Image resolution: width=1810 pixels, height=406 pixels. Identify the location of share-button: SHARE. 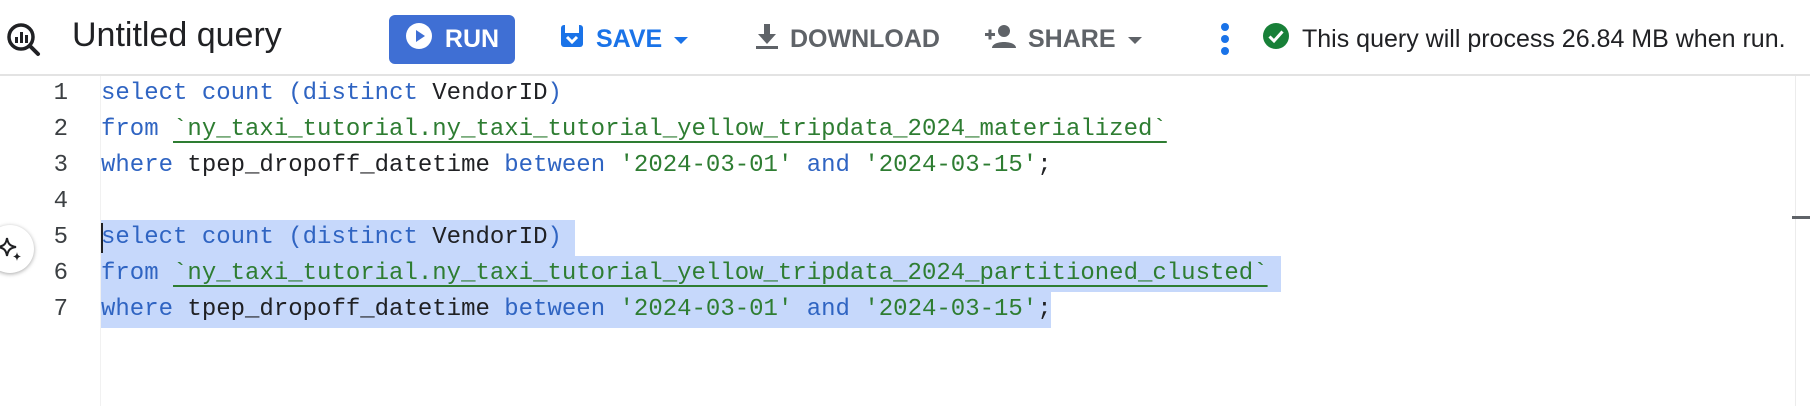
(1064, 39).